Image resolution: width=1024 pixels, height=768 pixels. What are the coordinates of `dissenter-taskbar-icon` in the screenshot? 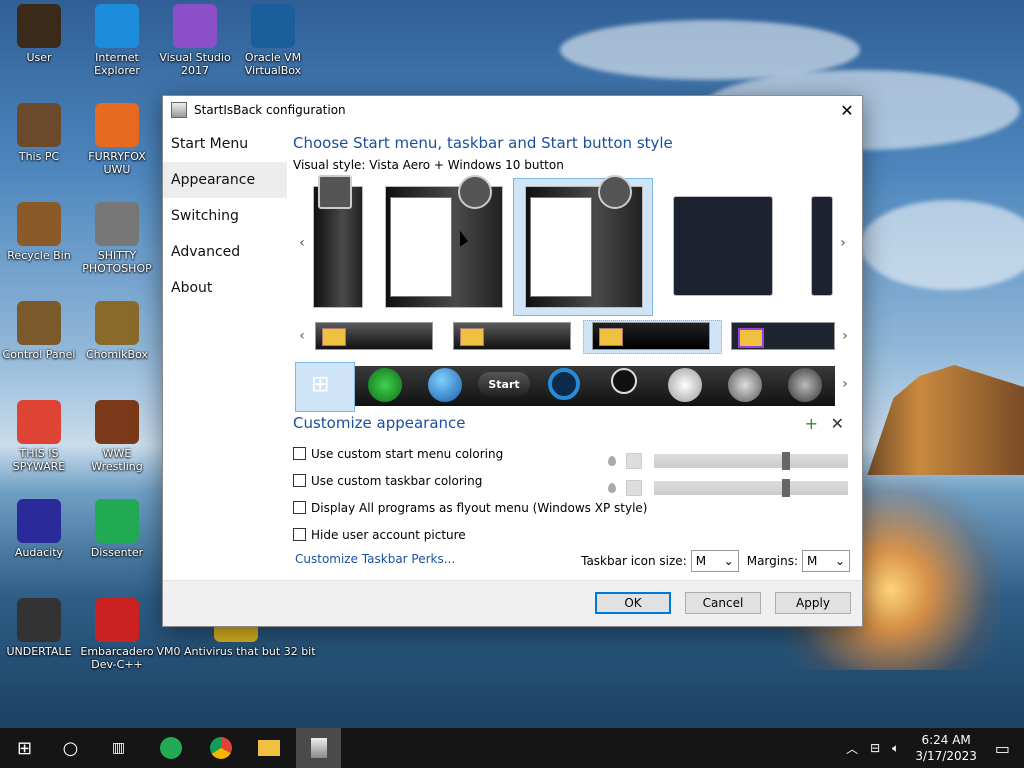 It's located at (170, 748).